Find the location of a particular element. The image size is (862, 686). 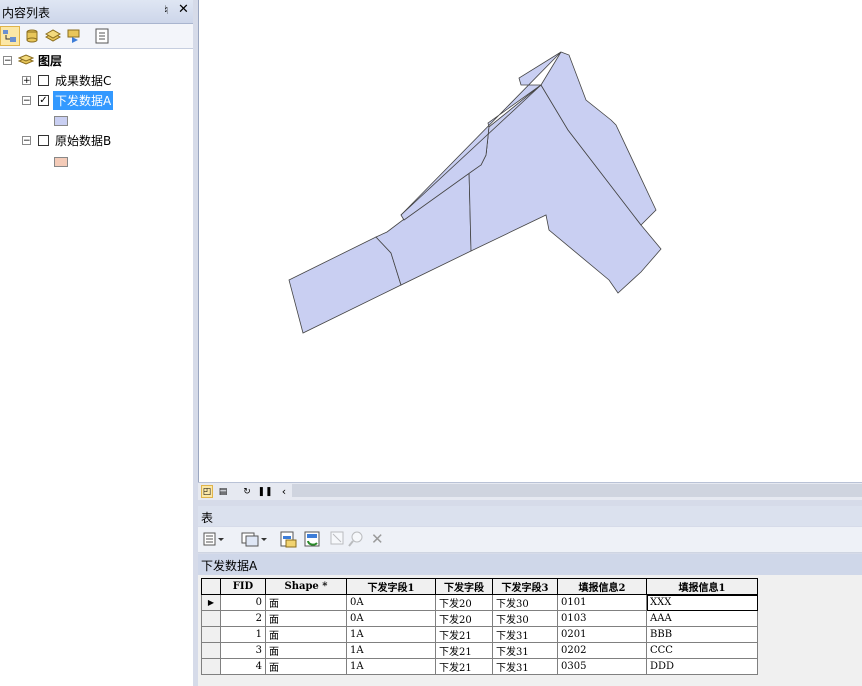

scroll-left-icon: ‹ is located at coordinates (284, 491).